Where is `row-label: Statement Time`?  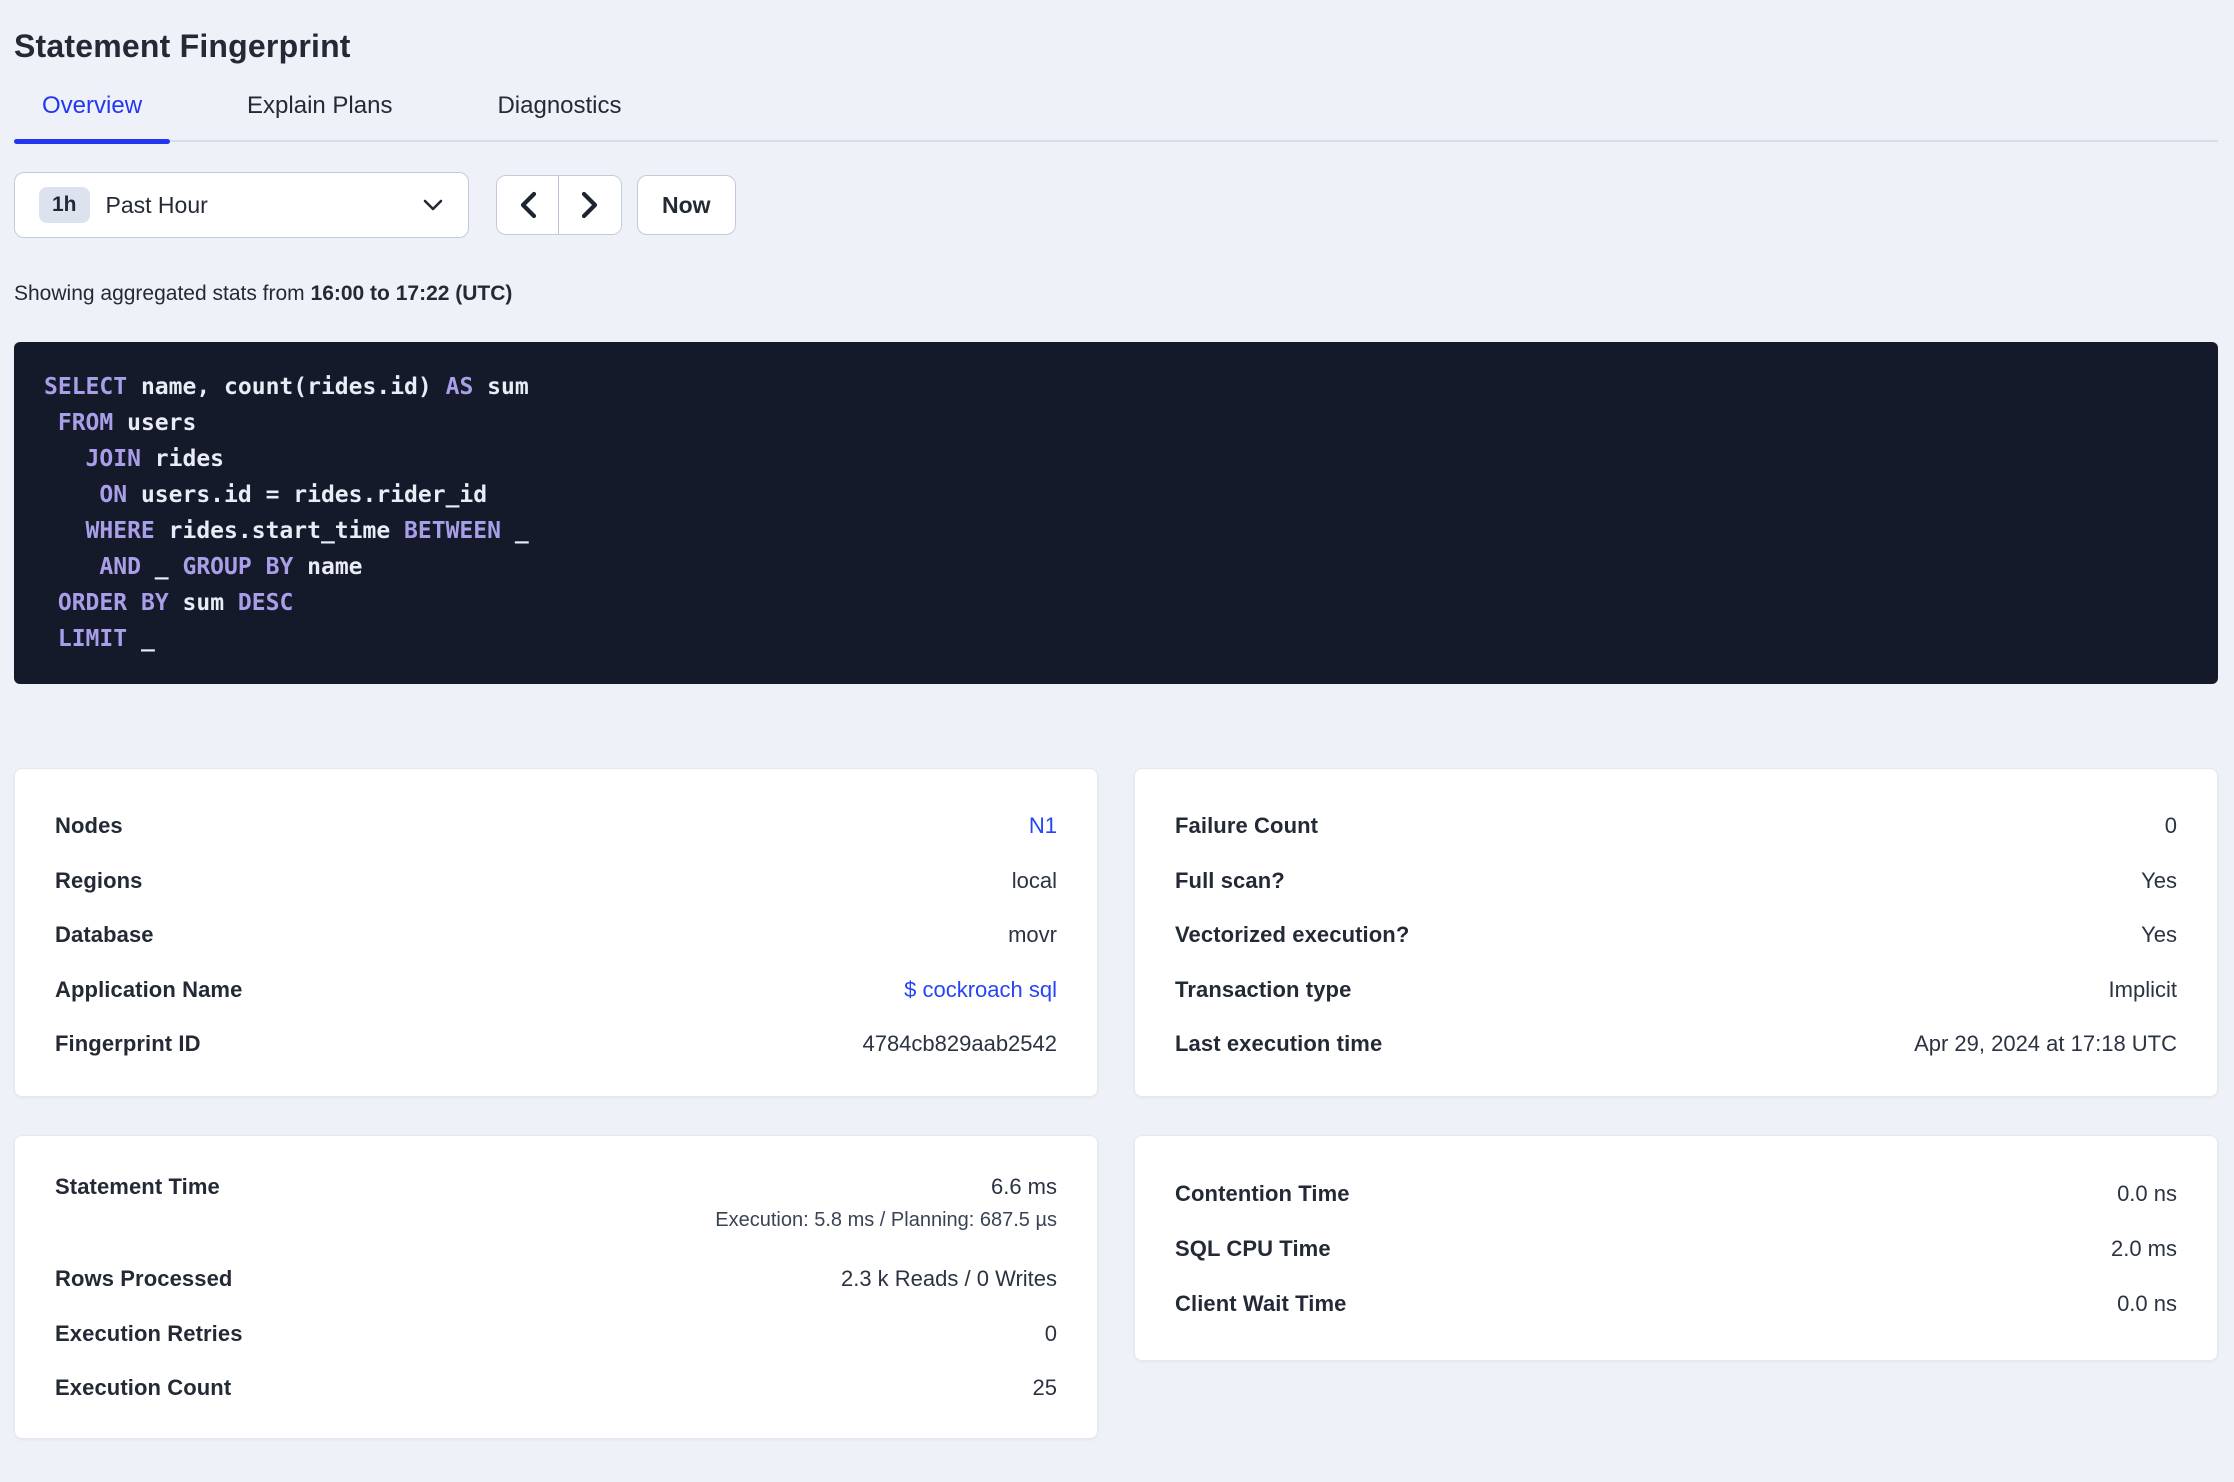
row-label: Statement Time is located at coordinates (137, 1186).